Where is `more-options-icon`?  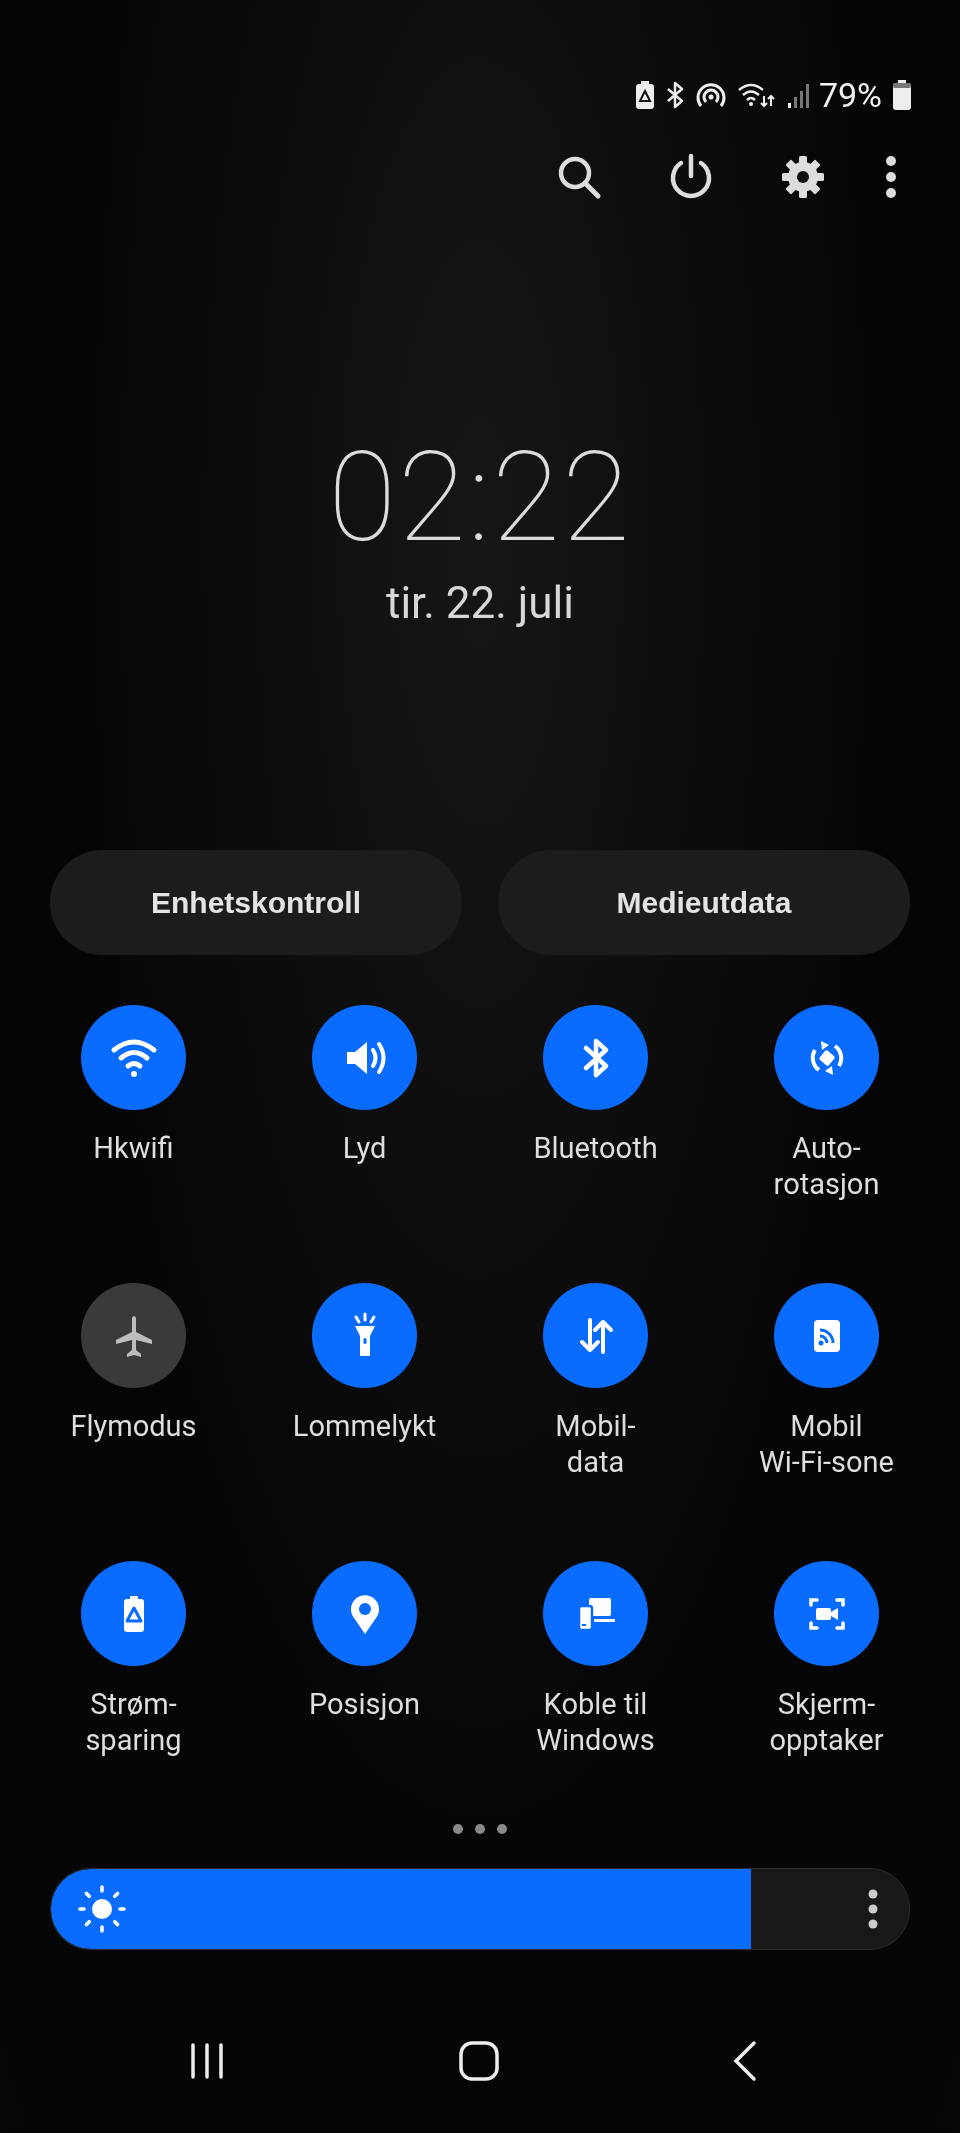
more-options-icon is located at coordinates (873, 1909).